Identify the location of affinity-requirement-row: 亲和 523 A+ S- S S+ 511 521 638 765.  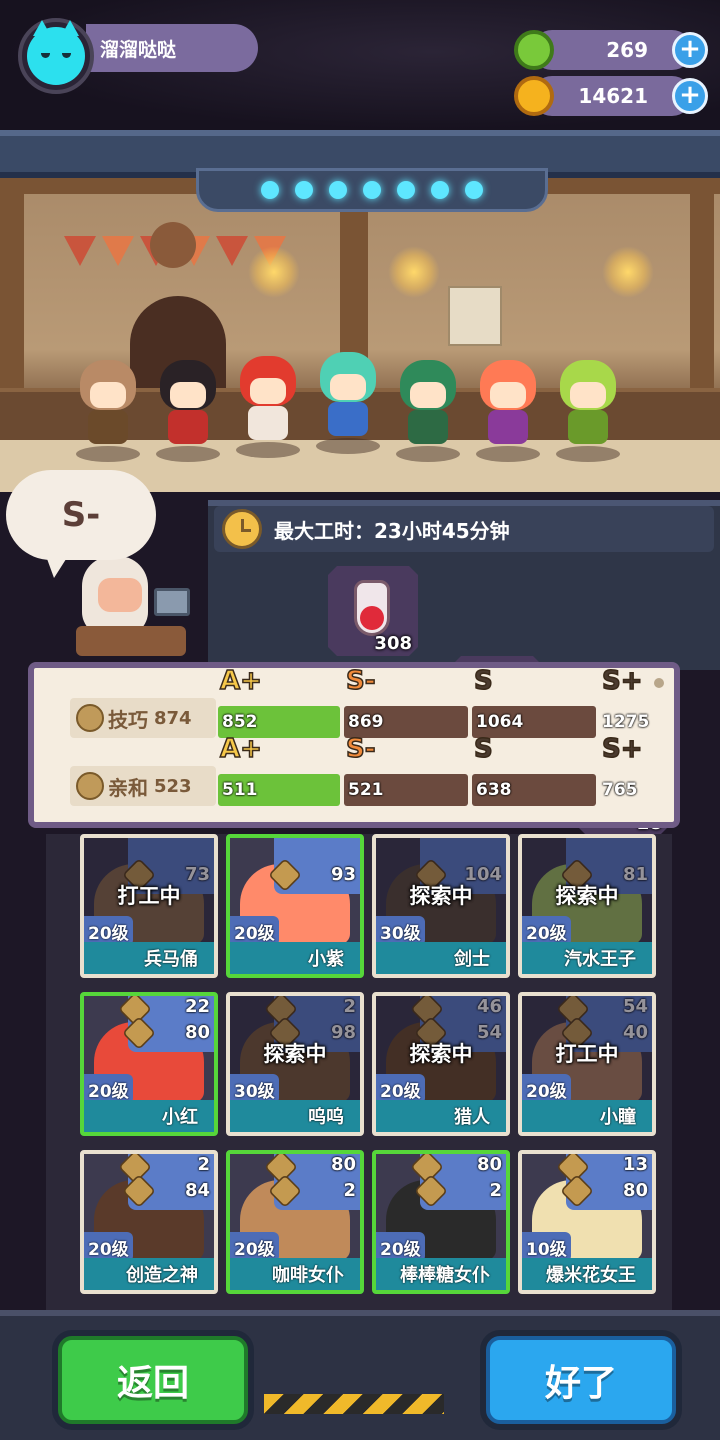
(375, 772).